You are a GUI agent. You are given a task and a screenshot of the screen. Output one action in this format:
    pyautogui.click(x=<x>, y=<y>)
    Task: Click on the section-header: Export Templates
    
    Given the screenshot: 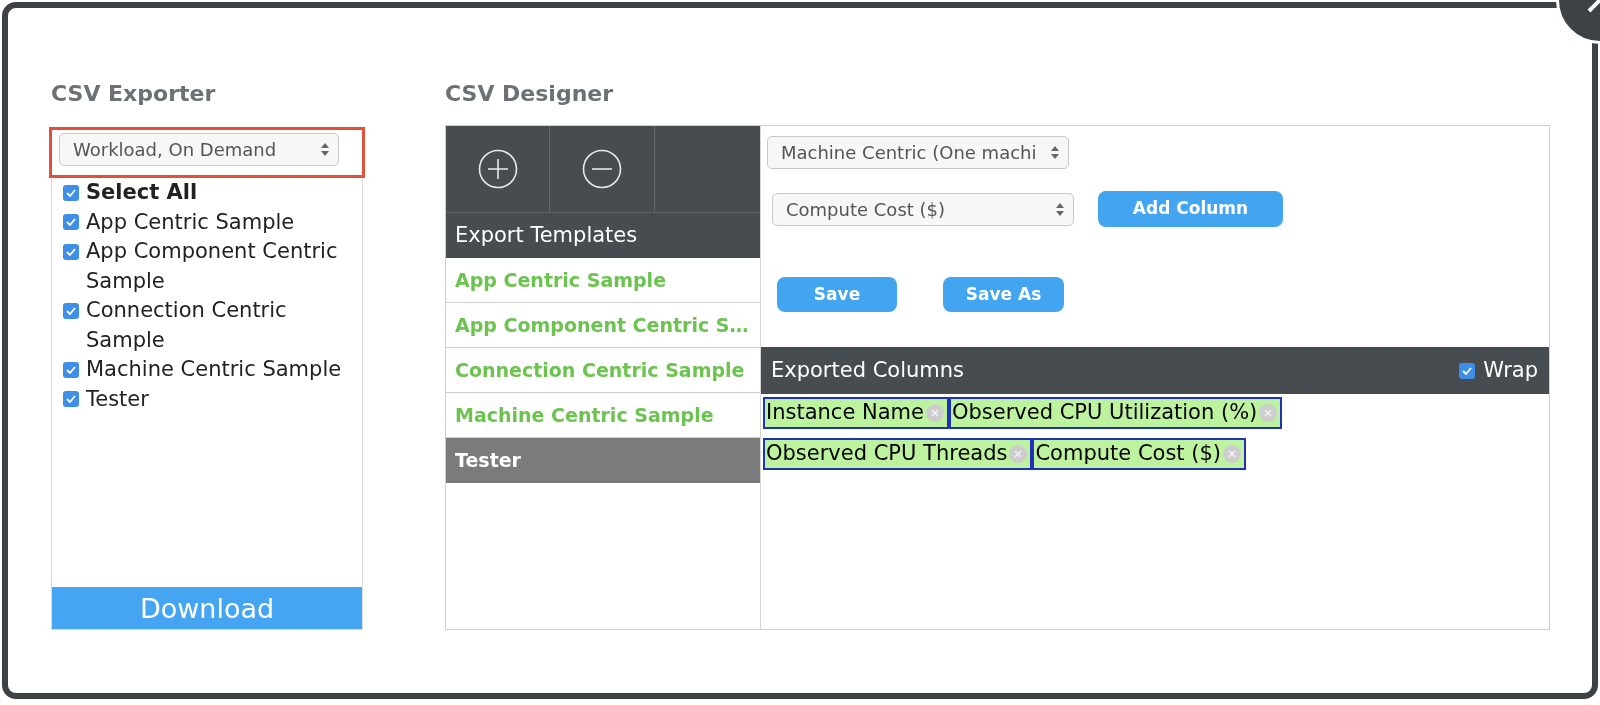 What is the action you would take?
    pyautogui.click(x=603, y=235)
    